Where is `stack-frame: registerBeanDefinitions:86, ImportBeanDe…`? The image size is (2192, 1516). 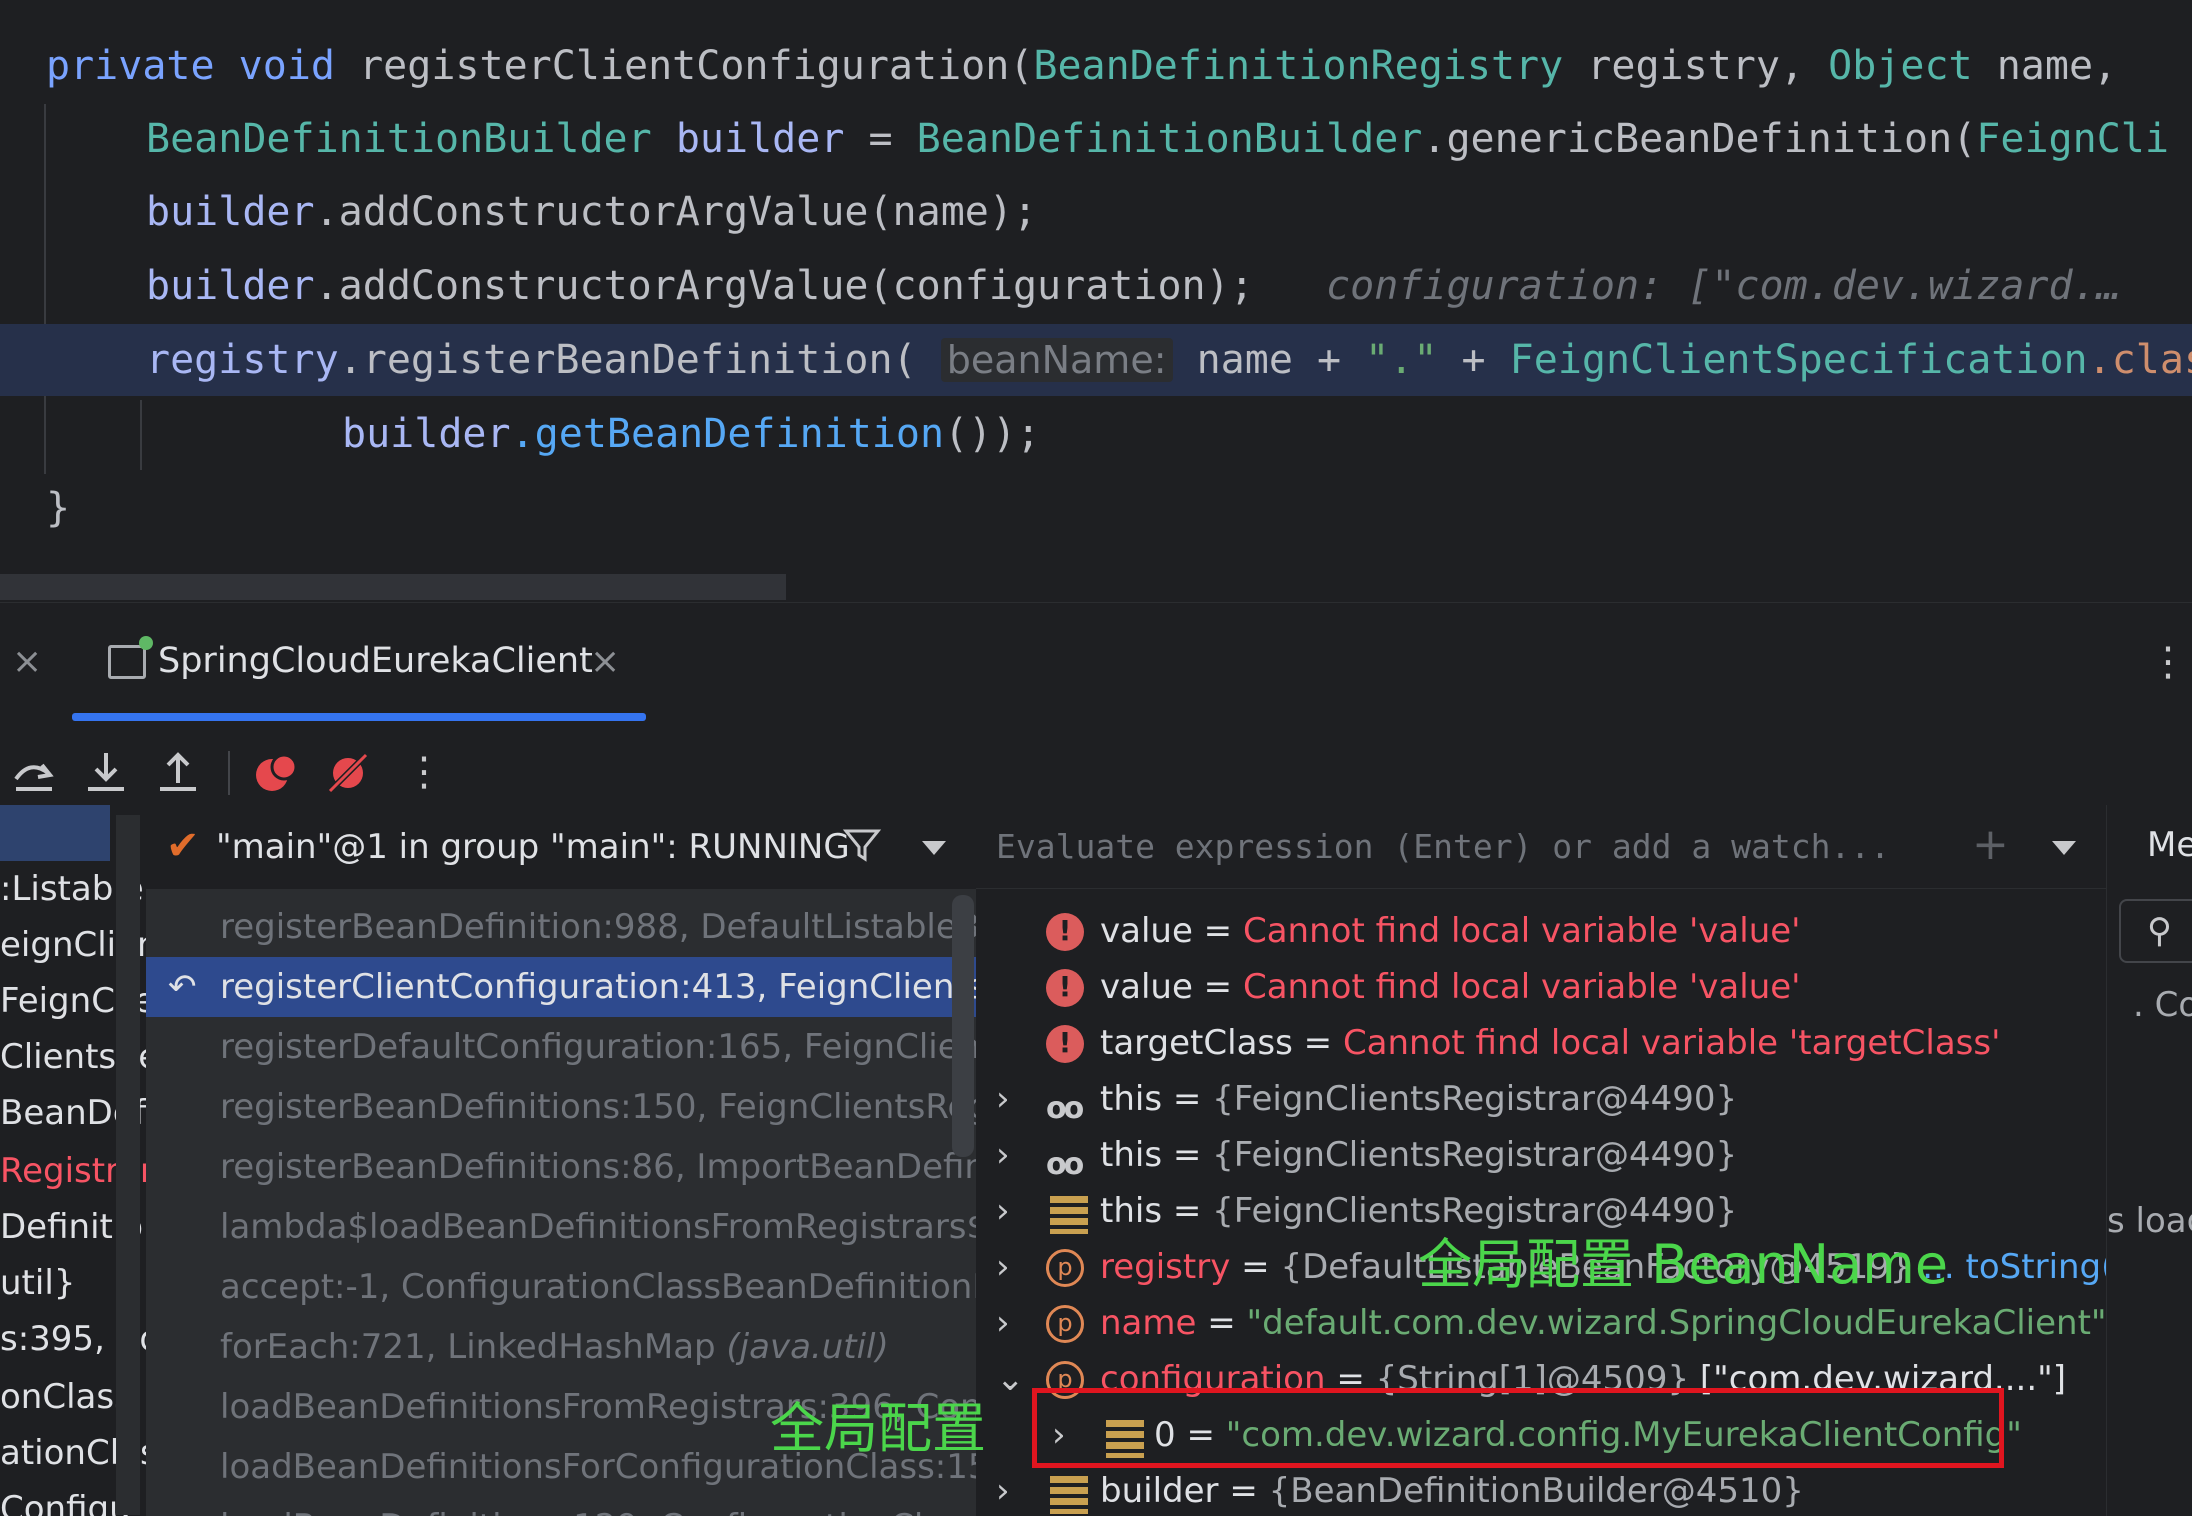 stack-frame: registerBeanDefinitions:86, ImportBeanDe… is located at coordinates (561, 1167).